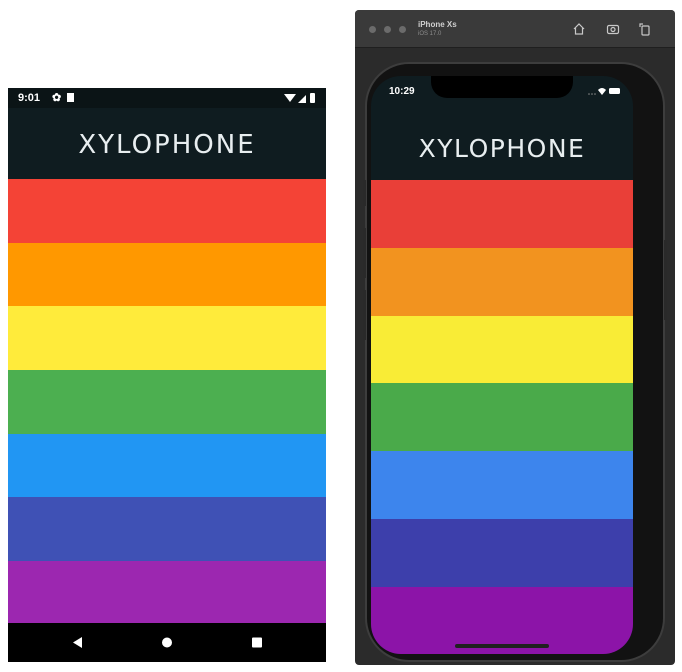 The image size is (682, 672). What do you see at coordinates (502, 646) in the screenshot?
I see `home-indicator` at bounding box center [502, 646].